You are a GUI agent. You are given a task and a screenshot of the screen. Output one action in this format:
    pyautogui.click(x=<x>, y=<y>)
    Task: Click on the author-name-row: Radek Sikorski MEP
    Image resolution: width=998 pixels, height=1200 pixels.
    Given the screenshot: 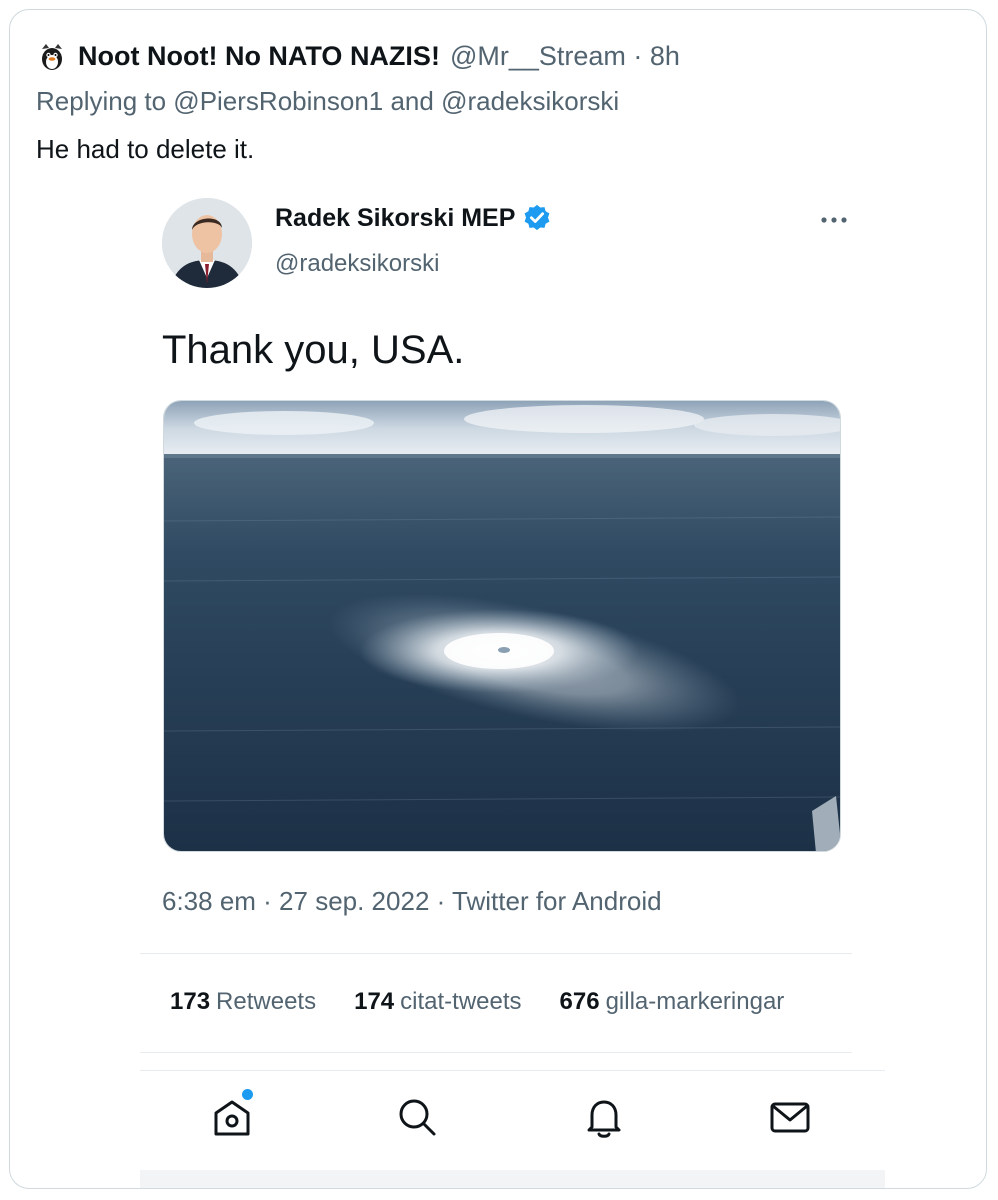 What is the action you would take?
    pyautogui.click(x=413, y=218)
    